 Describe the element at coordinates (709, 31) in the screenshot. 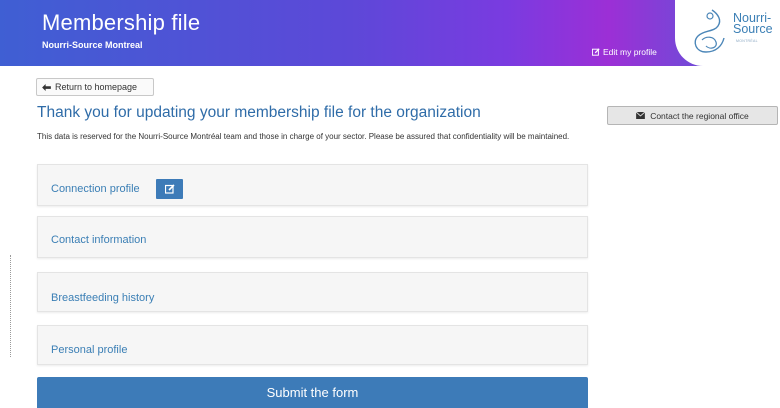

I see `mother-baby-logo-icon` at that location.